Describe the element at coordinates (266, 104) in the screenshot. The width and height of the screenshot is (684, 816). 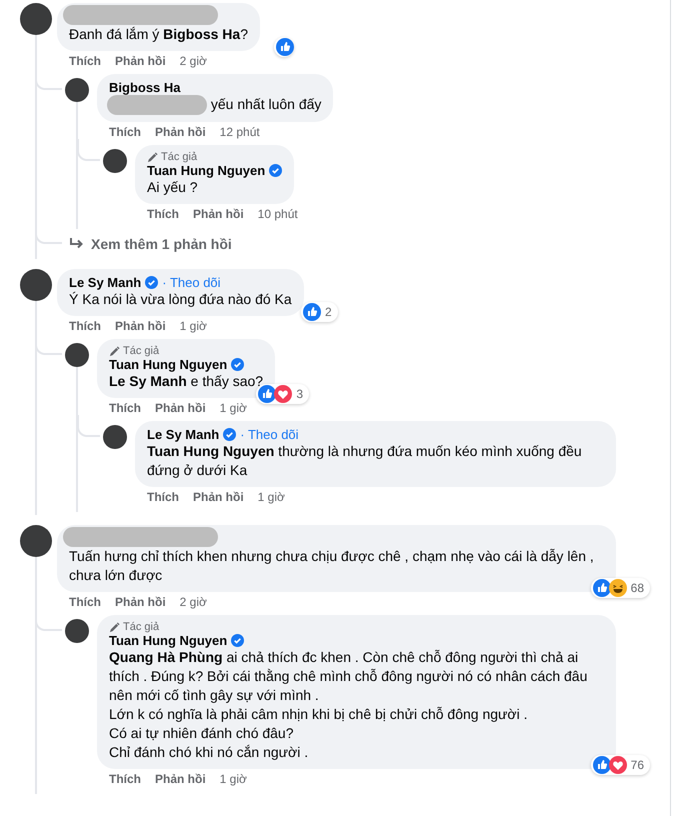
I see `comment-text: yếu nhất luôn đấy` at that location.